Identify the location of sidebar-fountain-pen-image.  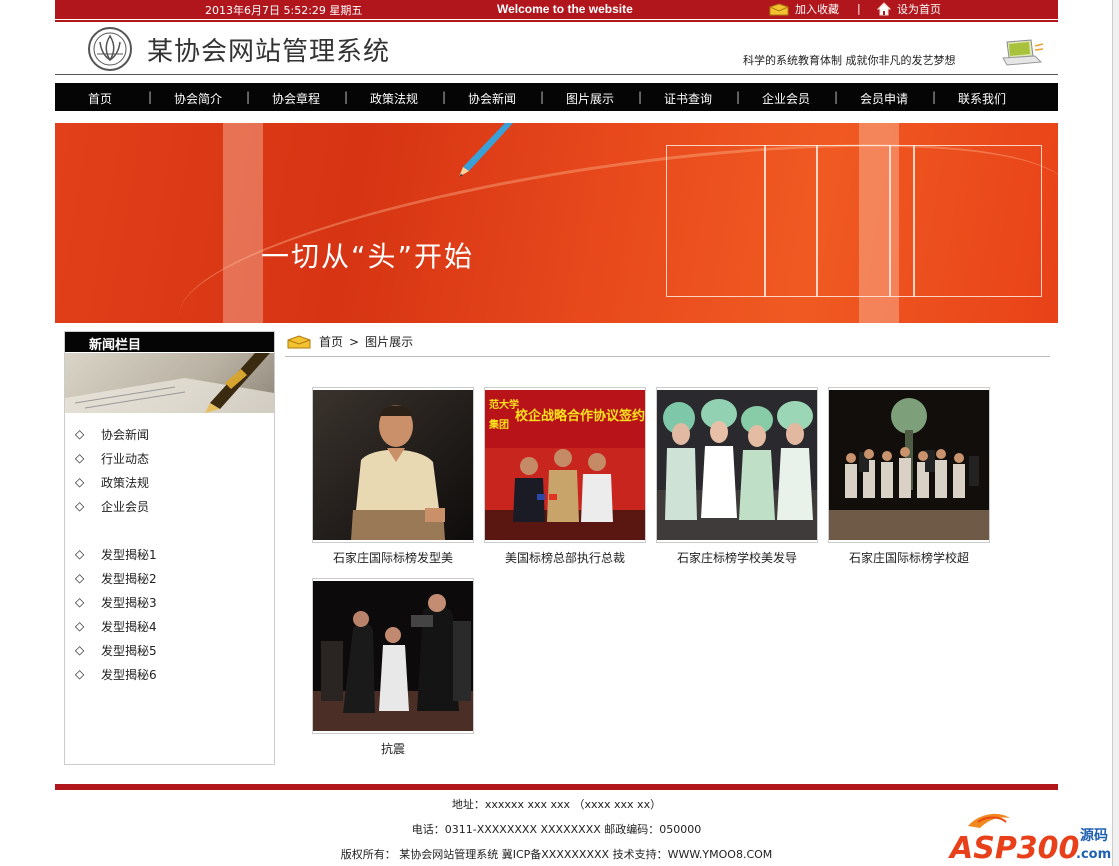
(169, 383).